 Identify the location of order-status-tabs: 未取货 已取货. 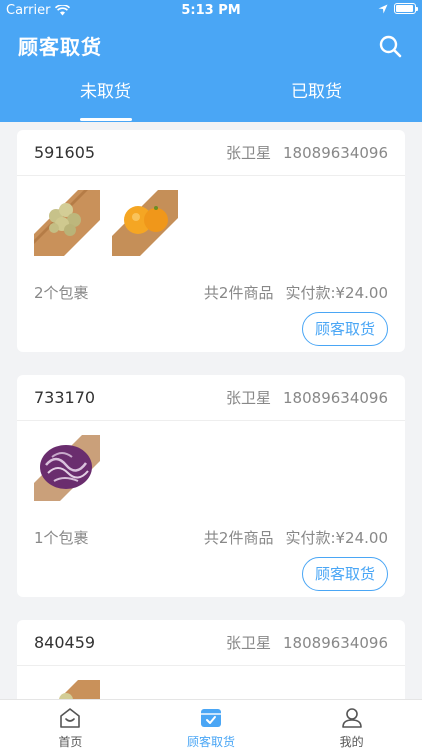
(211, 96).